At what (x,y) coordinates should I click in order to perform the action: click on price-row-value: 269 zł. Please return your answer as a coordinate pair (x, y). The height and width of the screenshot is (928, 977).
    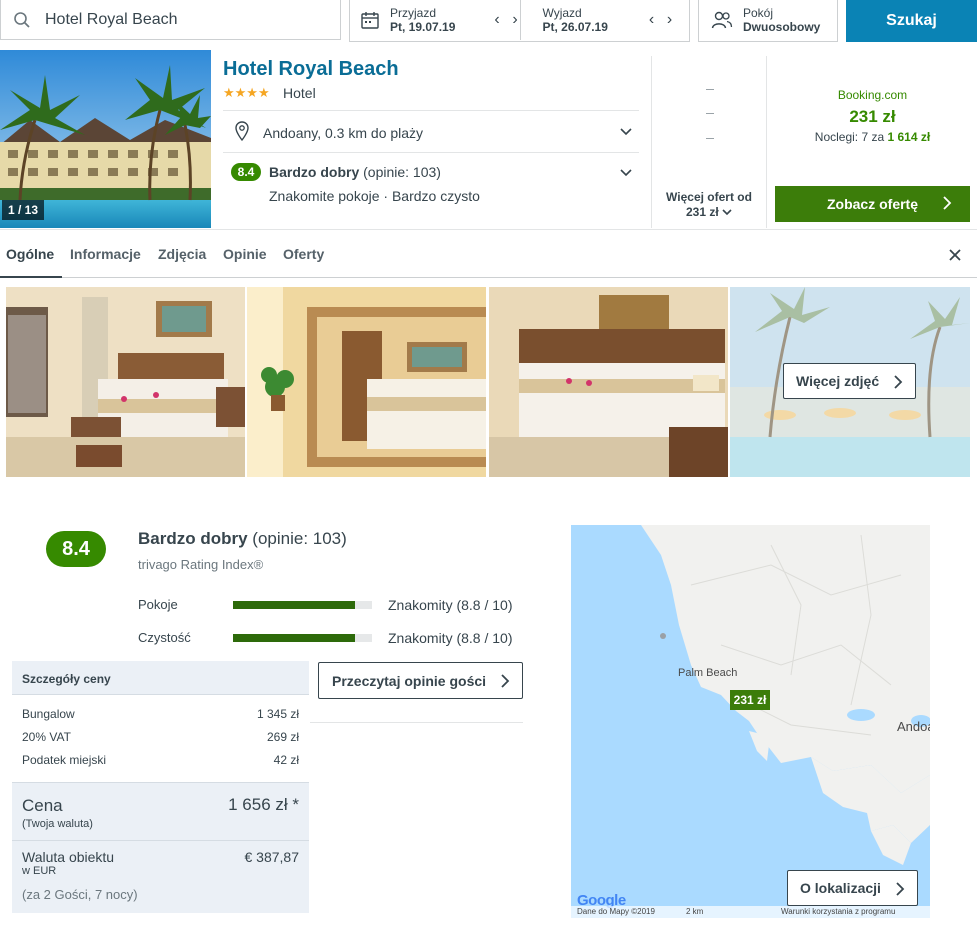
    Looking at the image, I should click on (282, 737).